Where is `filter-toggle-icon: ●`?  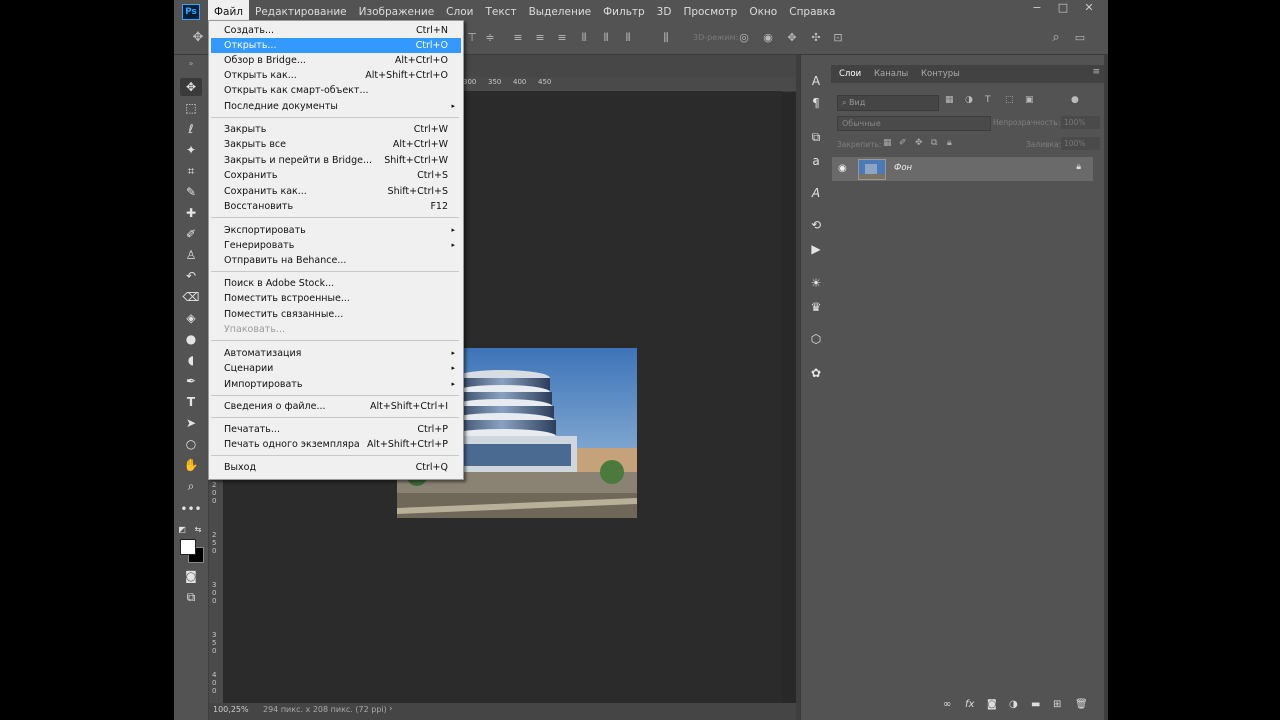 filter-toggle-icon: ● is located at coordinates (1075, 100).